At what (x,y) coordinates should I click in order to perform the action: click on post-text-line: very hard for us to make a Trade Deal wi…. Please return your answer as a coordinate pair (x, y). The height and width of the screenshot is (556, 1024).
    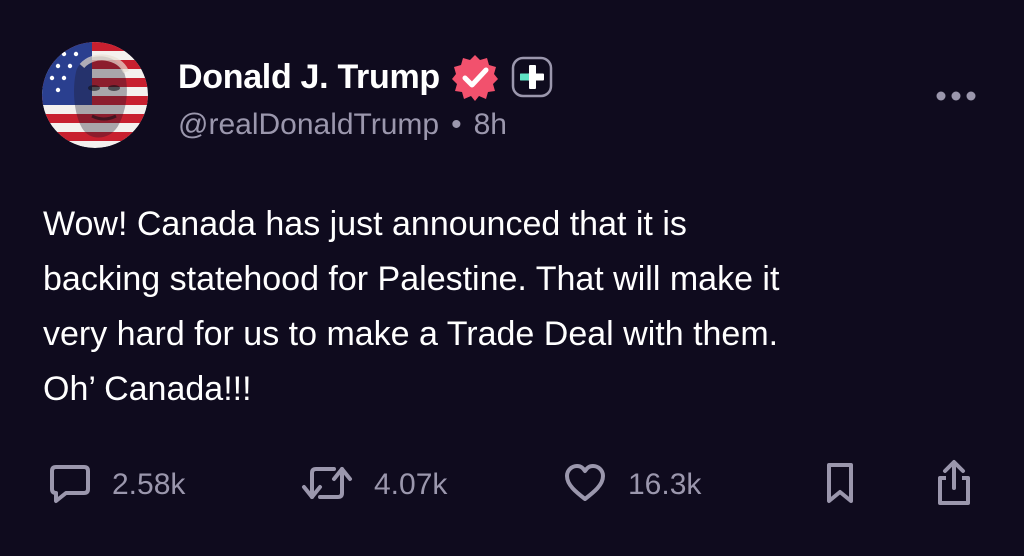
    Looking at the image, I should click on (411, 334).